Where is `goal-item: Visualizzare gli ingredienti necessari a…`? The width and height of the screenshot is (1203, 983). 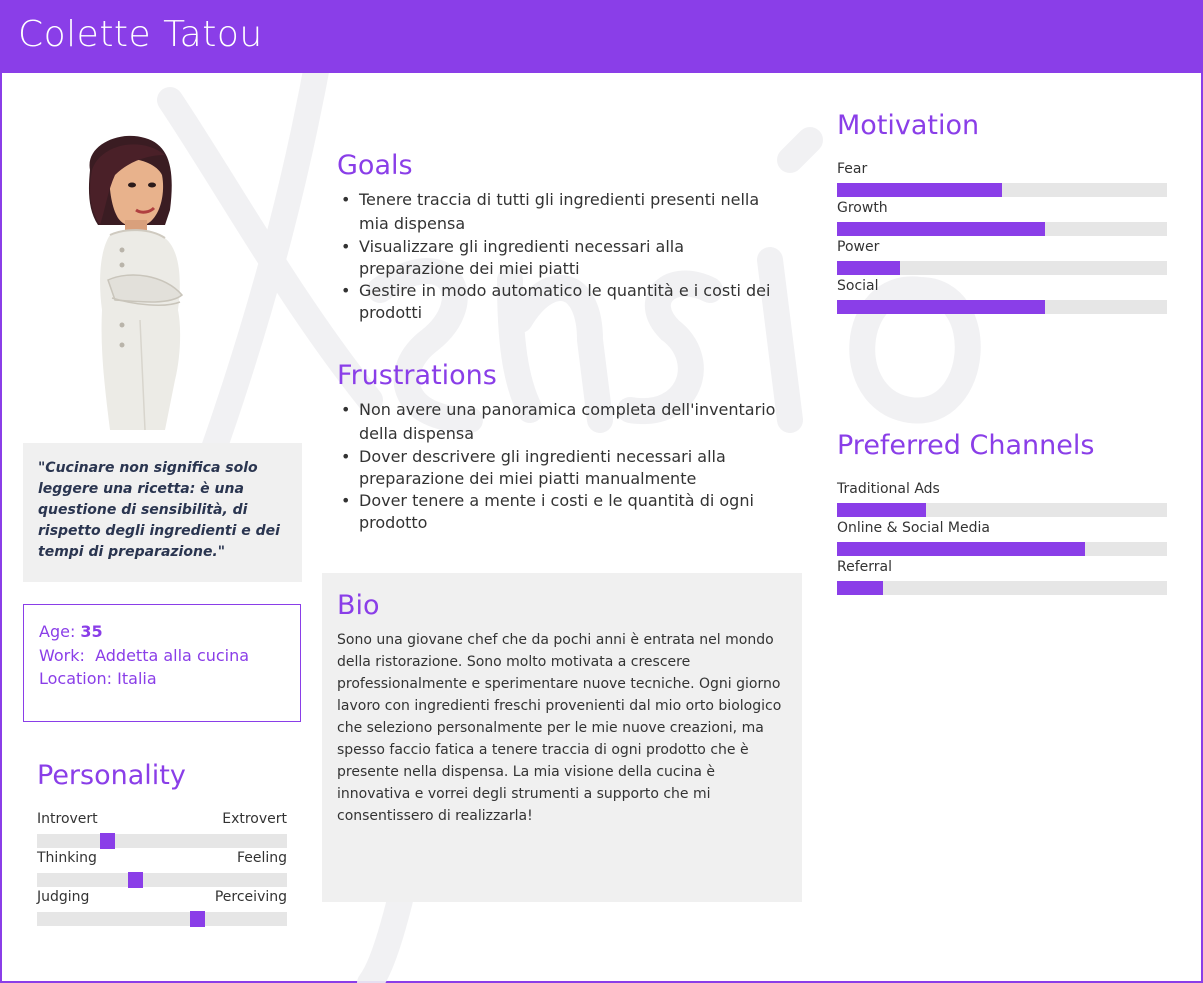
goal-item: Visualizzare gli ingredienti necessari a… is located at coordinates (562, 258).